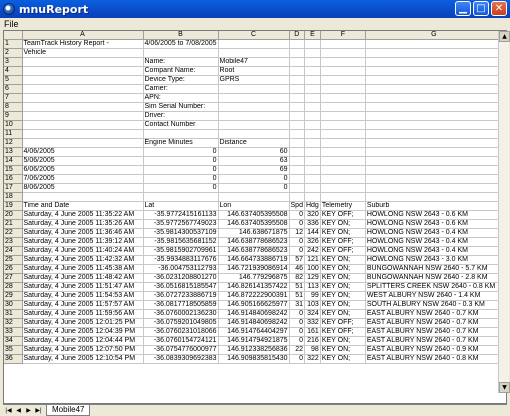  What do you see at coordinates (312, 278) in the screenshot?
I see `table-cell: 129` at bounding box center [312, 278].